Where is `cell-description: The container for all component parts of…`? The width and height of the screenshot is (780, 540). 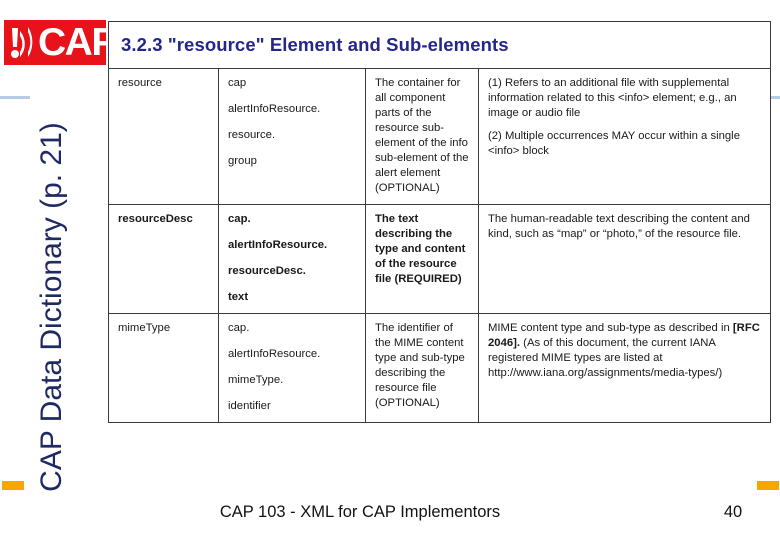 cell-description: The container for all component parts of… is located at coordinates (422, 136).